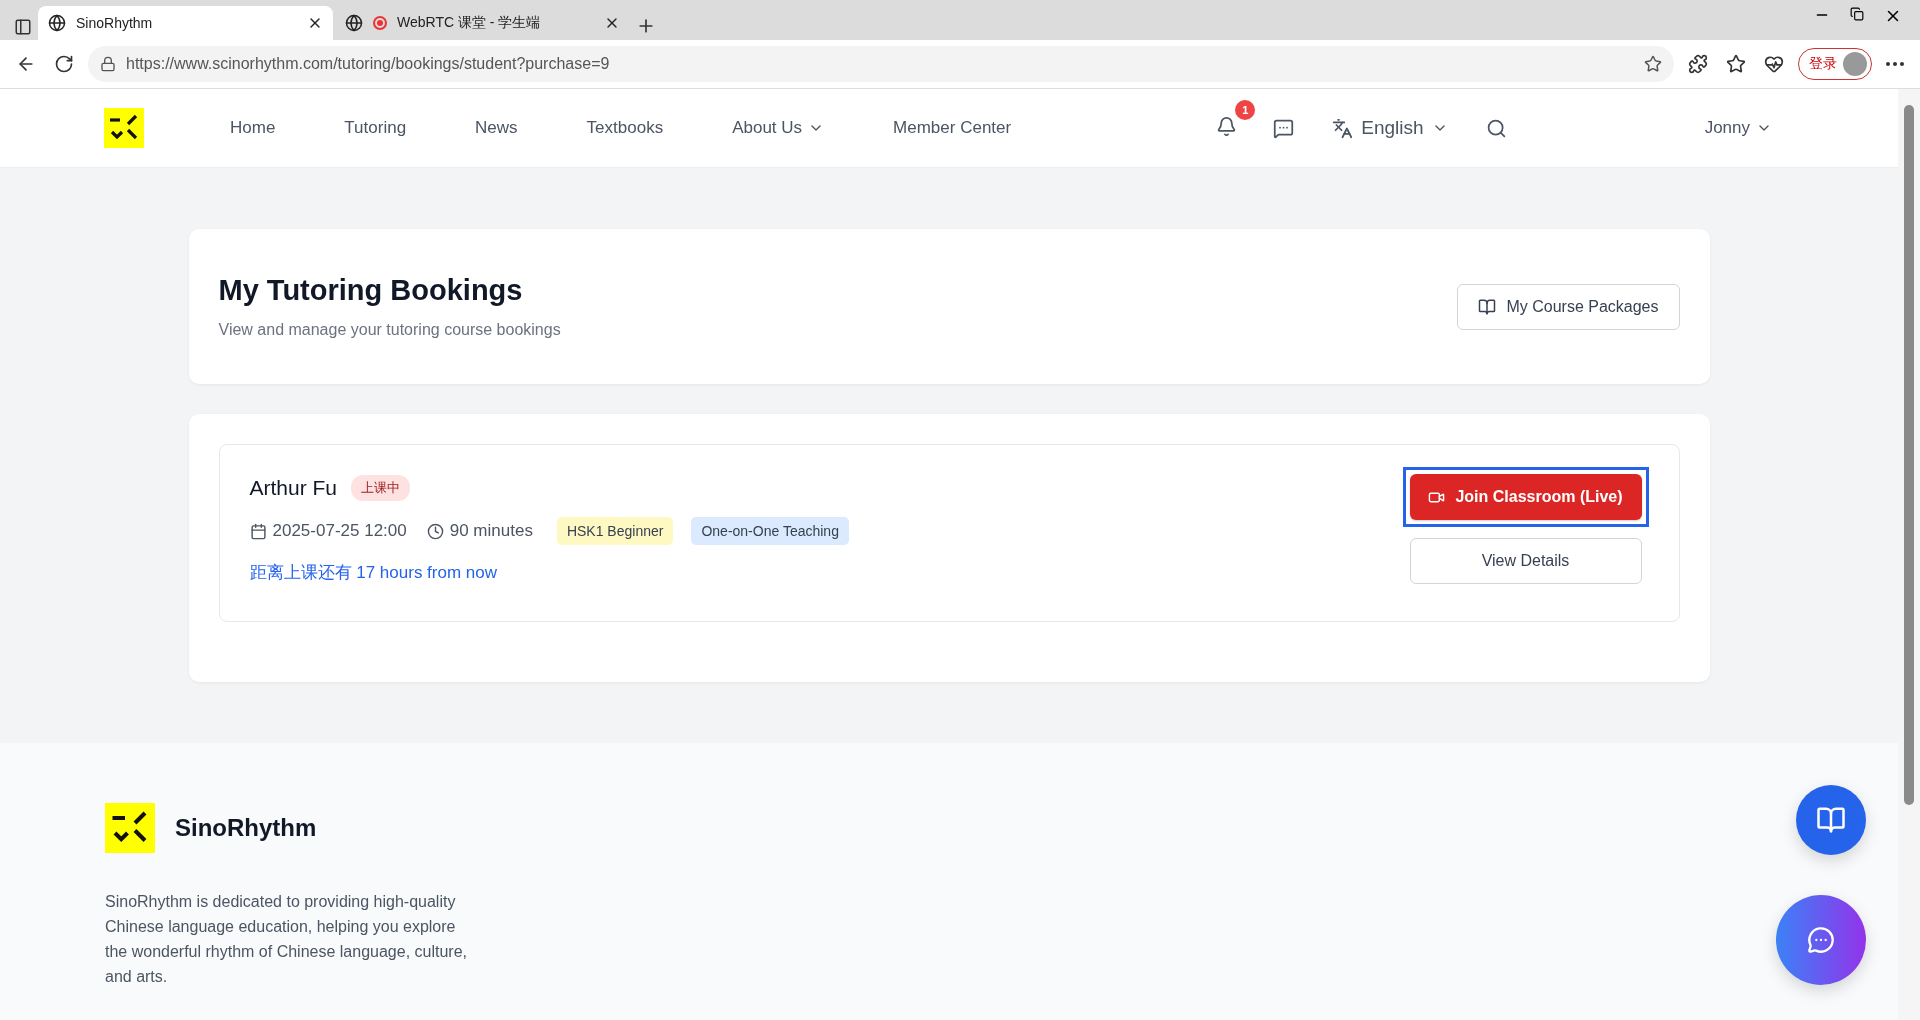  What do you see at coordinates (185, 23) in the screenshot?
I see `browser-tab: SinoRhythm` at bounding box center [185, 23].